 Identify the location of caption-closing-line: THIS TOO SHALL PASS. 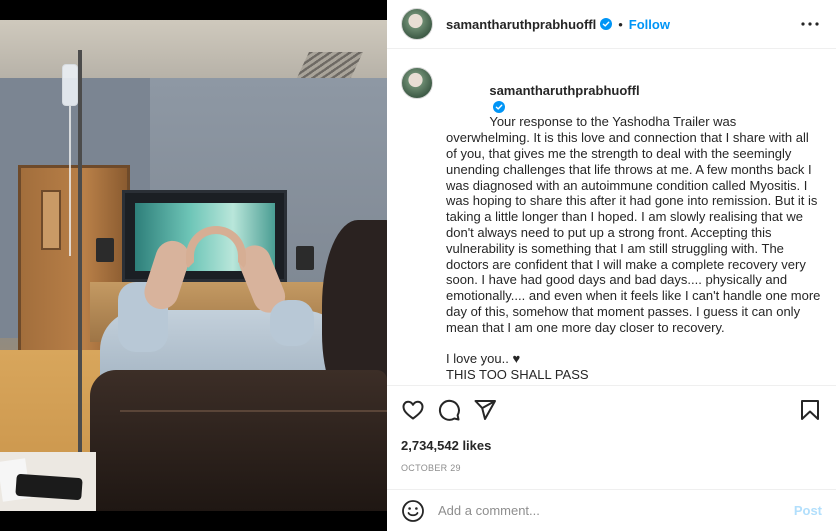
(517, 375).